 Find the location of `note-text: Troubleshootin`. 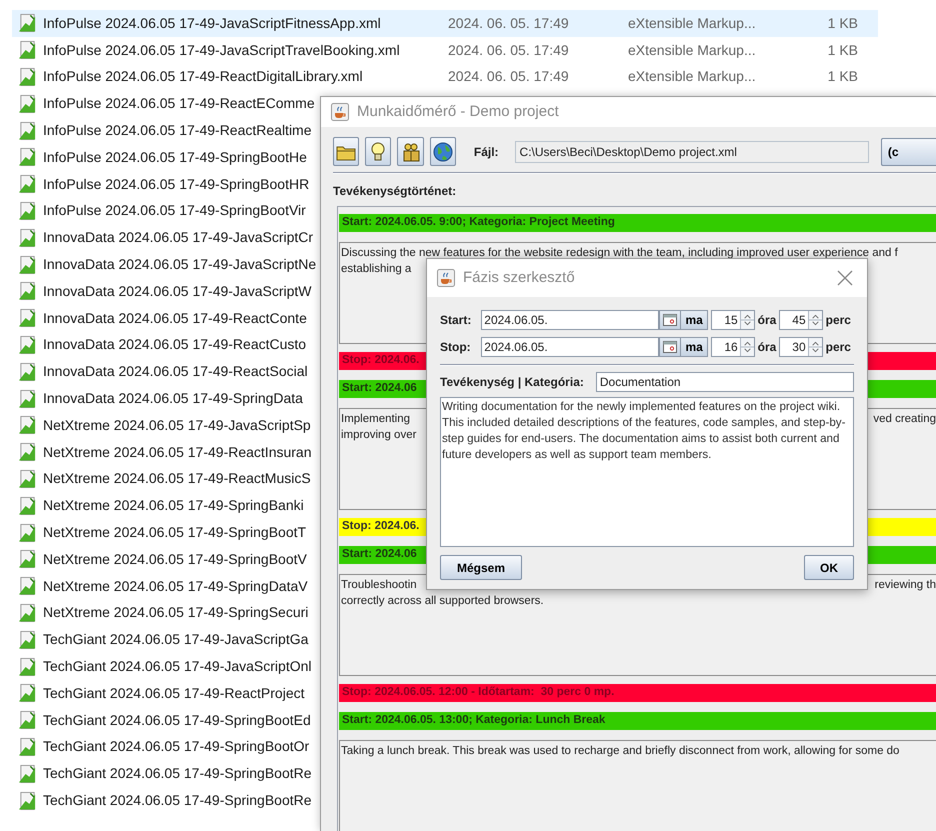

note-text: Troubleshootin is located at coordinates (379, 585).